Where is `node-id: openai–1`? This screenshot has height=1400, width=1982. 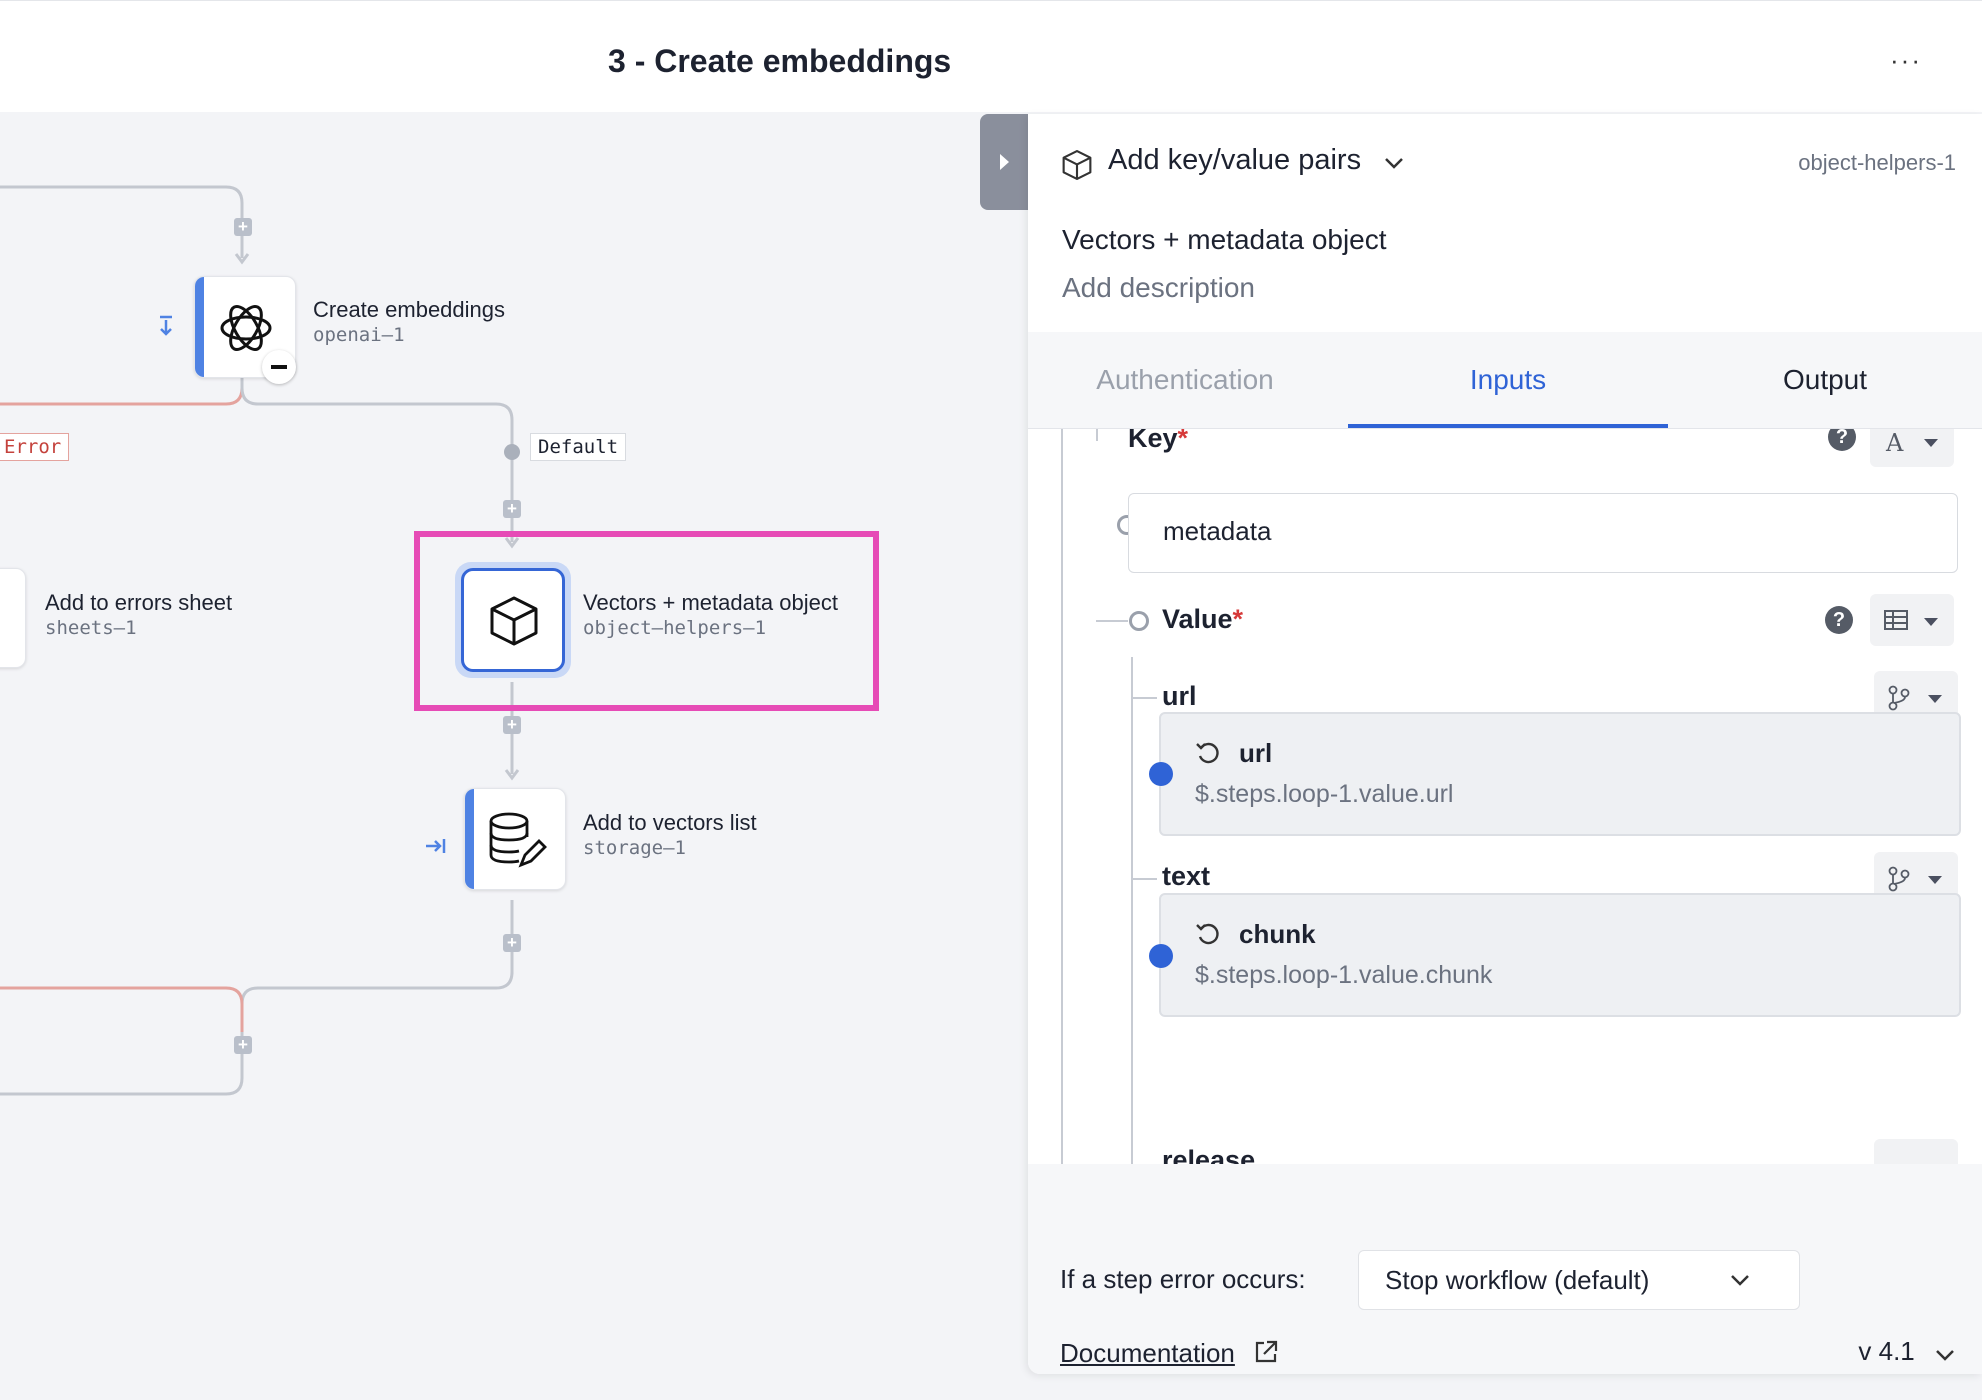 node-id: openai–1 is located at coordinates (359, 335).